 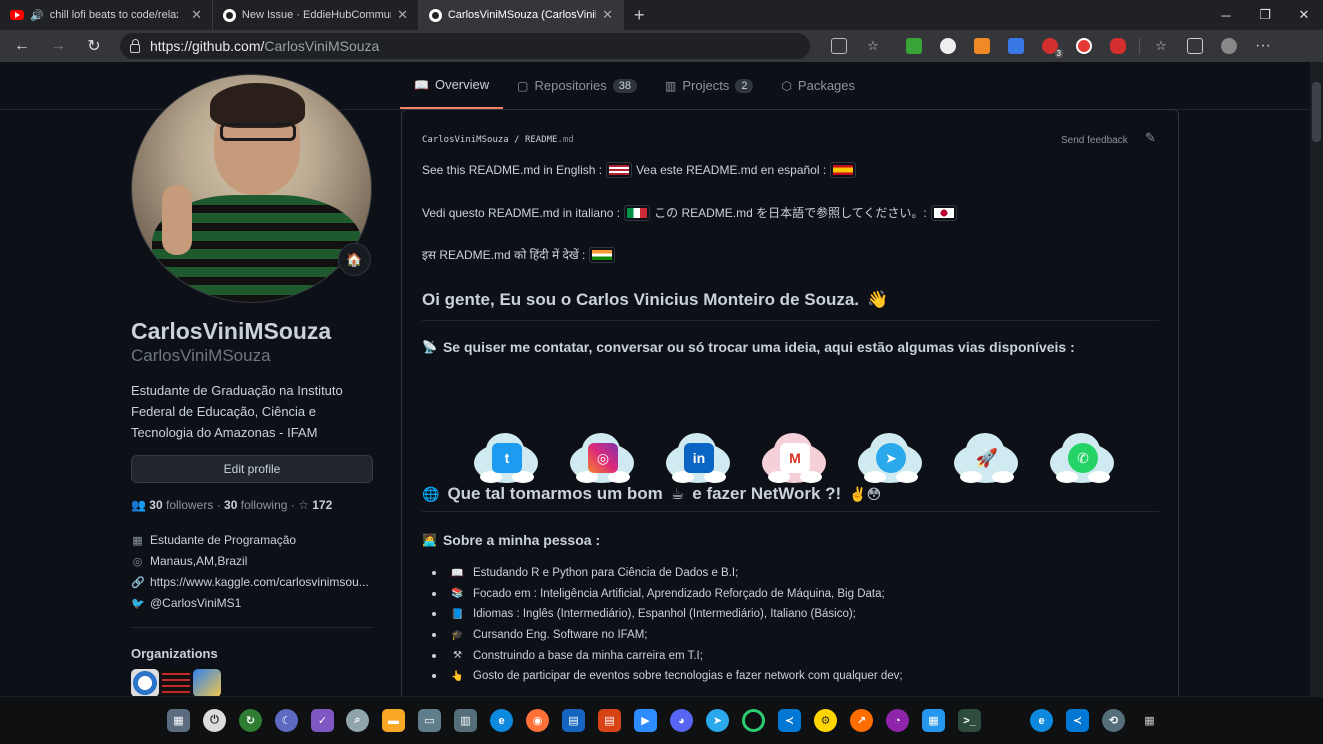 I want to click on readme-about-heading: 🧑‍💻 Sobre a minha pessoa :, so click(x=511, y=540).